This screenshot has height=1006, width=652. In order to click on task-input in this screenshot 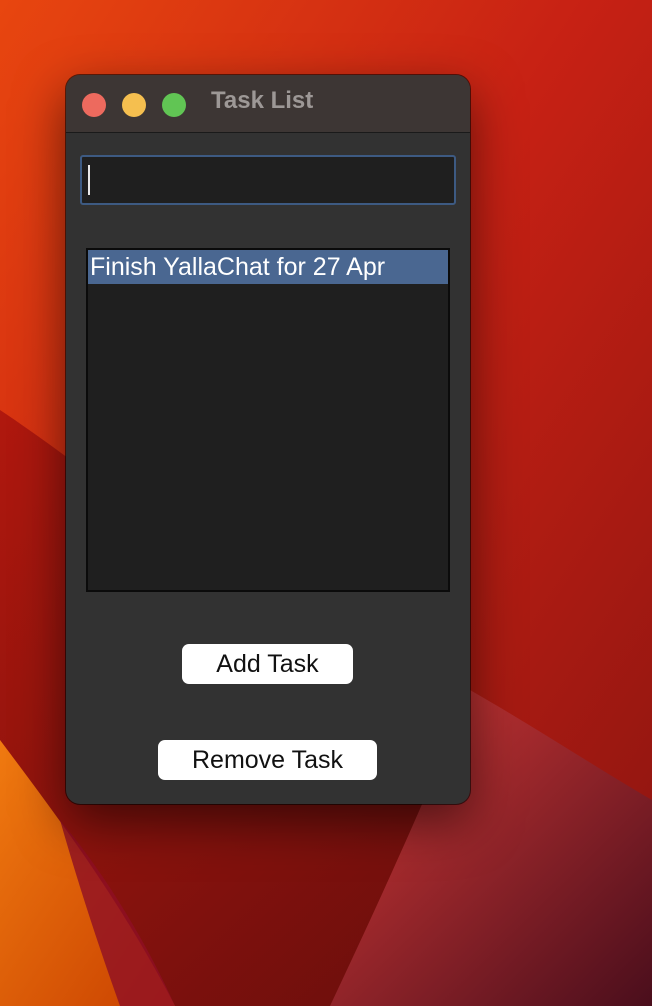, I will do `click(268, 180)`.